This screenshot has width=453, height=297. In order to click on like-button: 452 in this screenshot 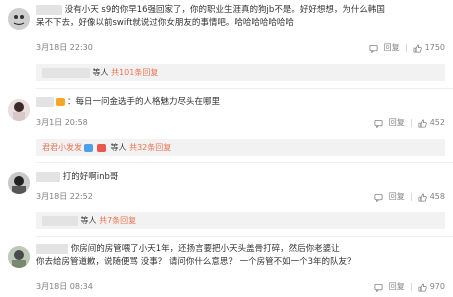, I will do `click(431, 123)`.